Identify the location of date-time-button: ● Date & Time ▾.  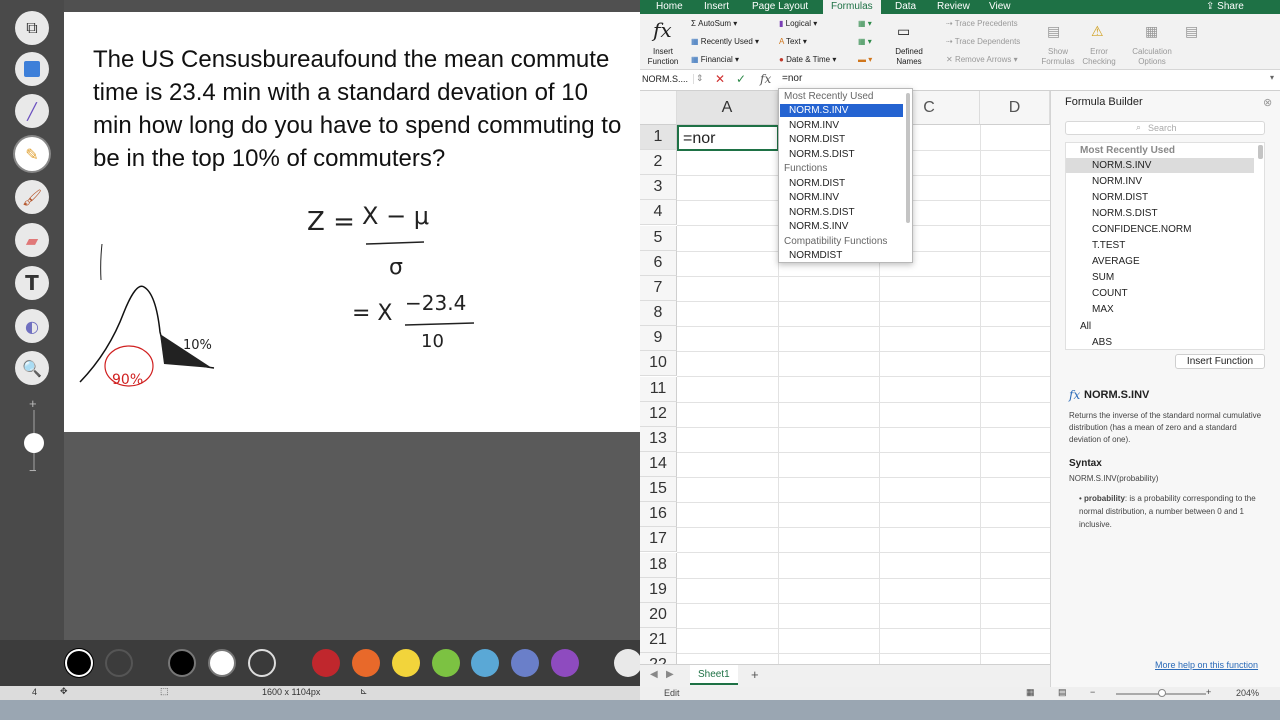
(807, 59).